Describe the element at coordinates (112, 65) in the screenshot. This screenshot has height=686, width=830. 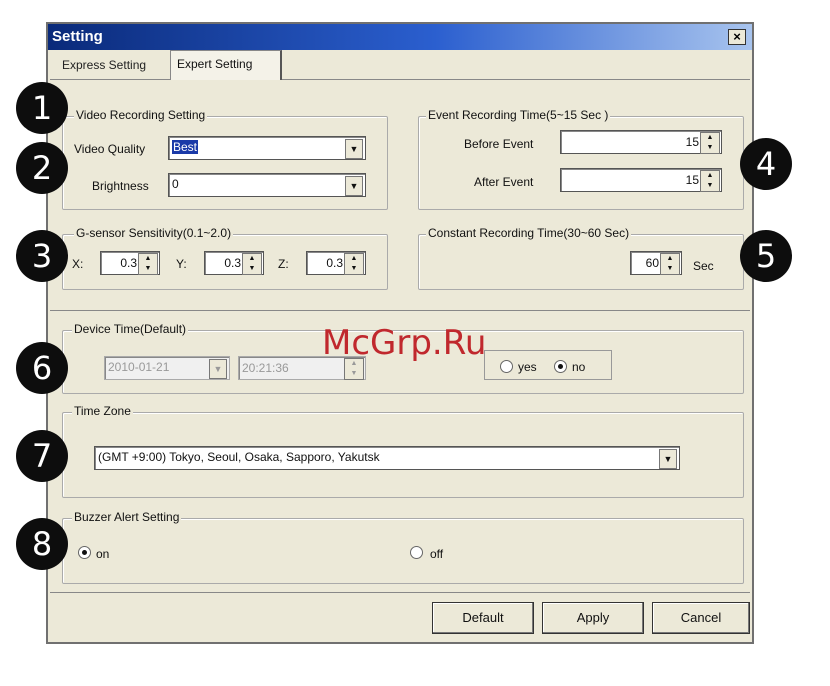
I see `tab-express-setting: Express Setting` at that location.